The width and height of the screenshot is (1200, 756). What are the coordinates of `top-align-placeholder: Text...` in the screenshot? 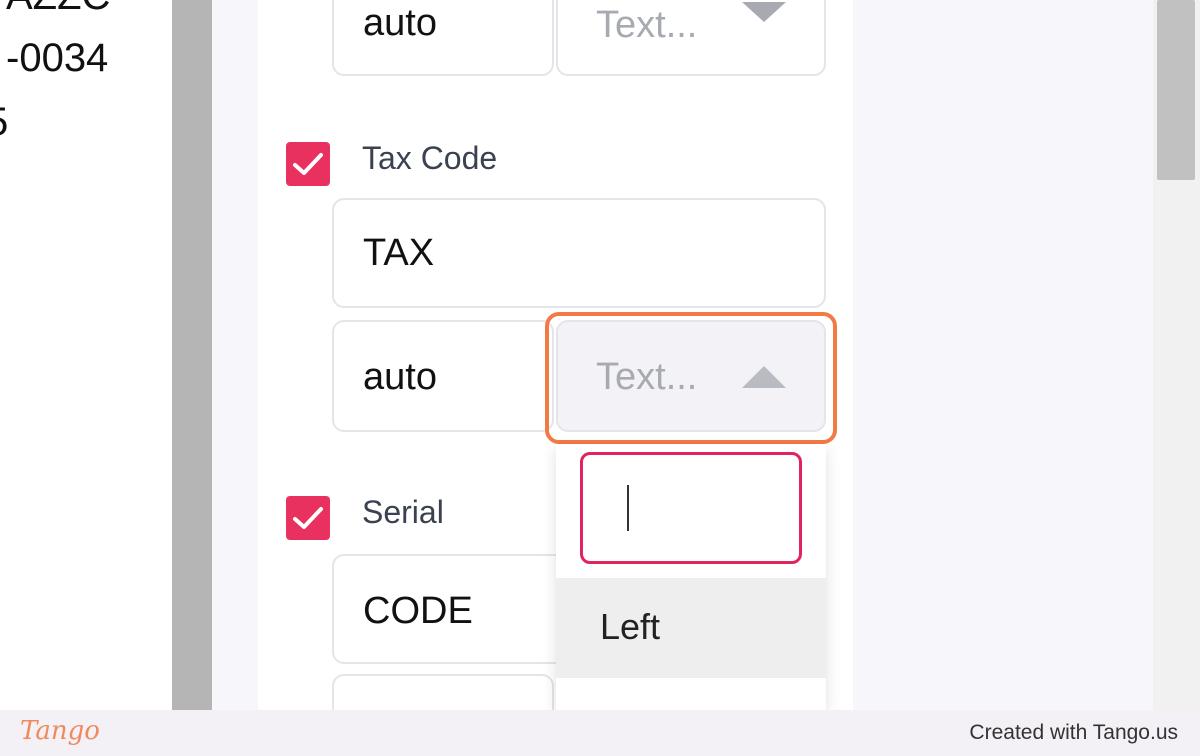 It's located at (647, 25).